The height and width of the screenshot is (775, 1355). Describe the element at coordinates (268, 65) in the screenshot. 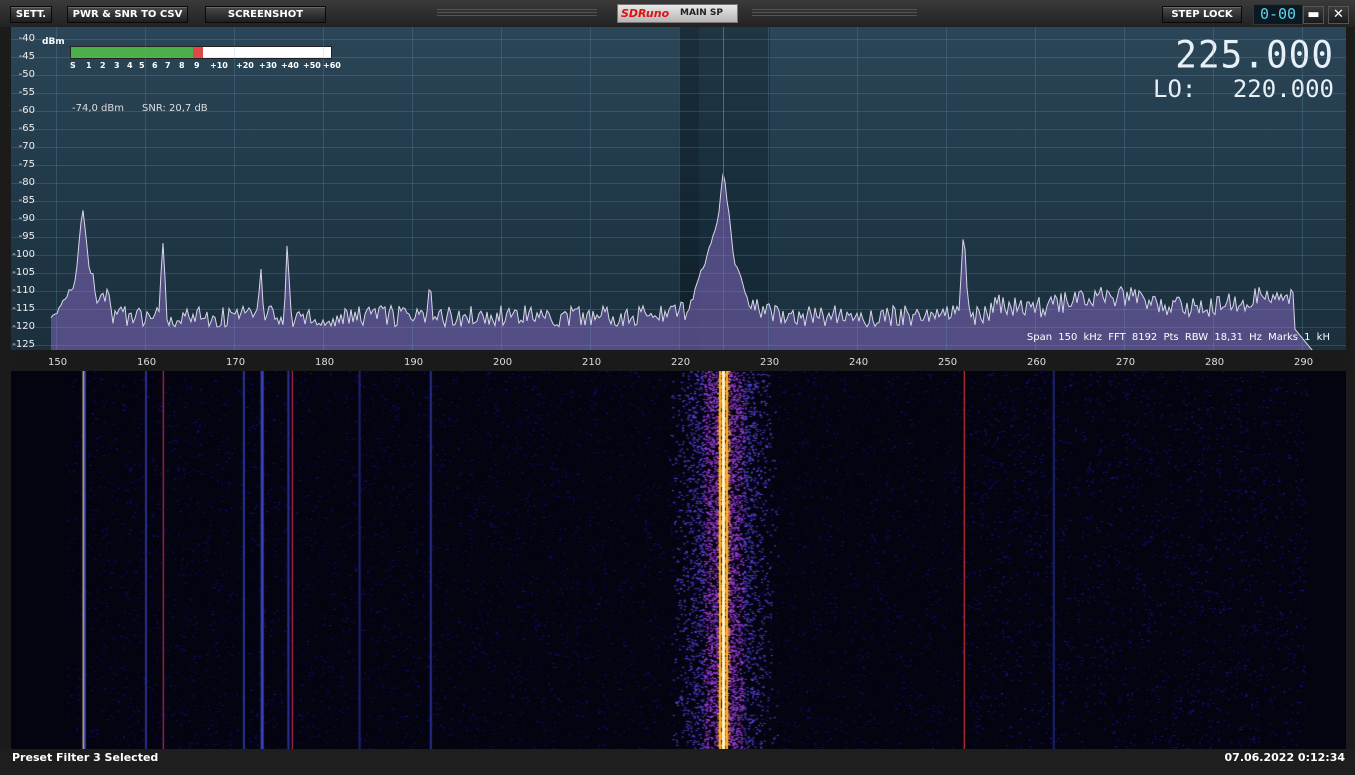

I see `s-meter-scale-label: +30` at that location.